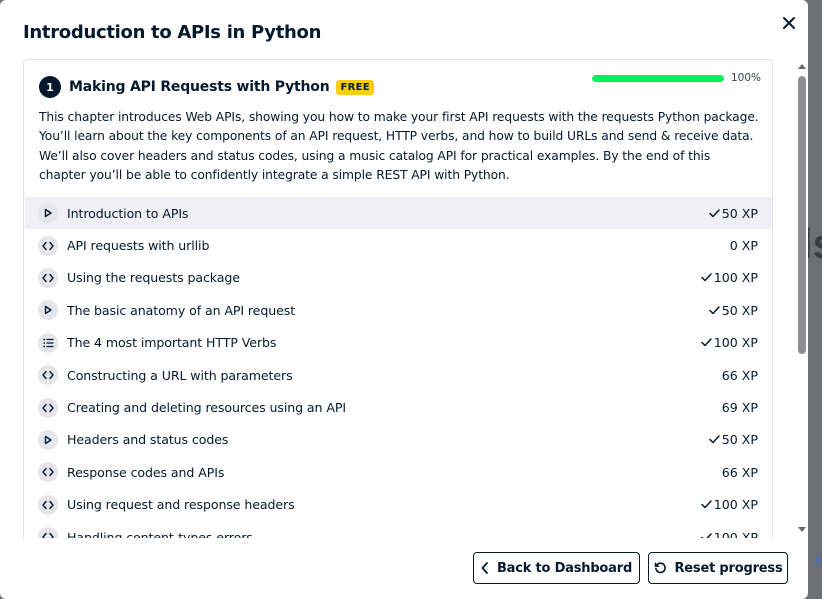  I want to click on lesson-xp: 0 XP, so click(744, 245).